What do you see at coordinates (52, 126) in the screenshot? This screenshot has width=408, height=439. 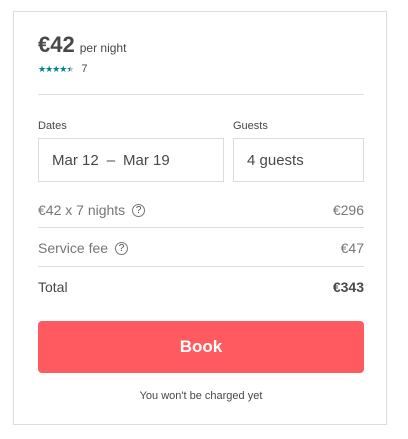 I see `dates-label: Dates` at bounding box center [52, 126].